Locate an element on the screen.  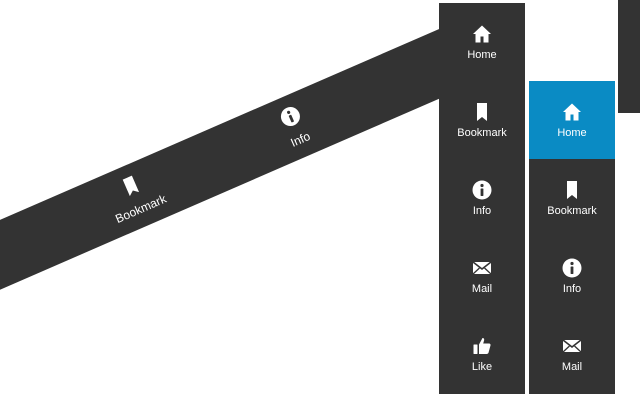
tab-like: Like is located at coordinates (482, 354).